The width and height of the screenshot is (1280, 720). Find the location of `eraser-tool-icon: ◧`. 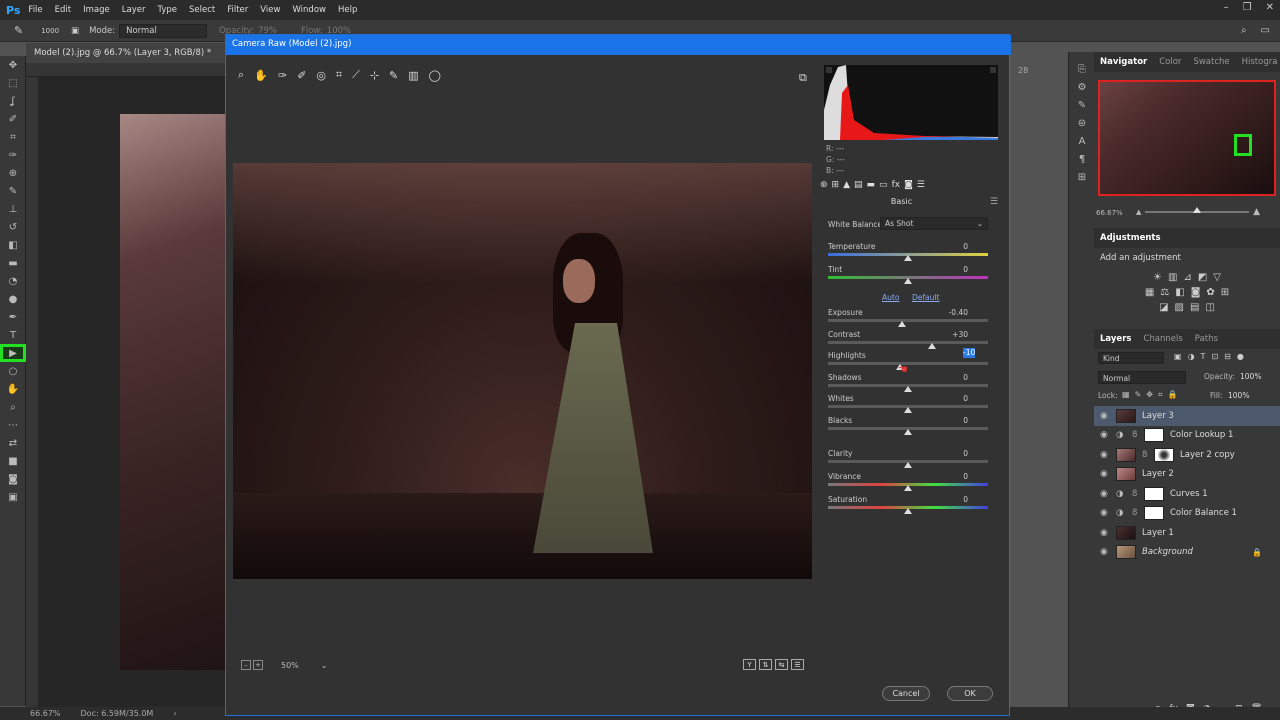

eraser-tool-icon: ◧ is located at coordinates (13, 245).